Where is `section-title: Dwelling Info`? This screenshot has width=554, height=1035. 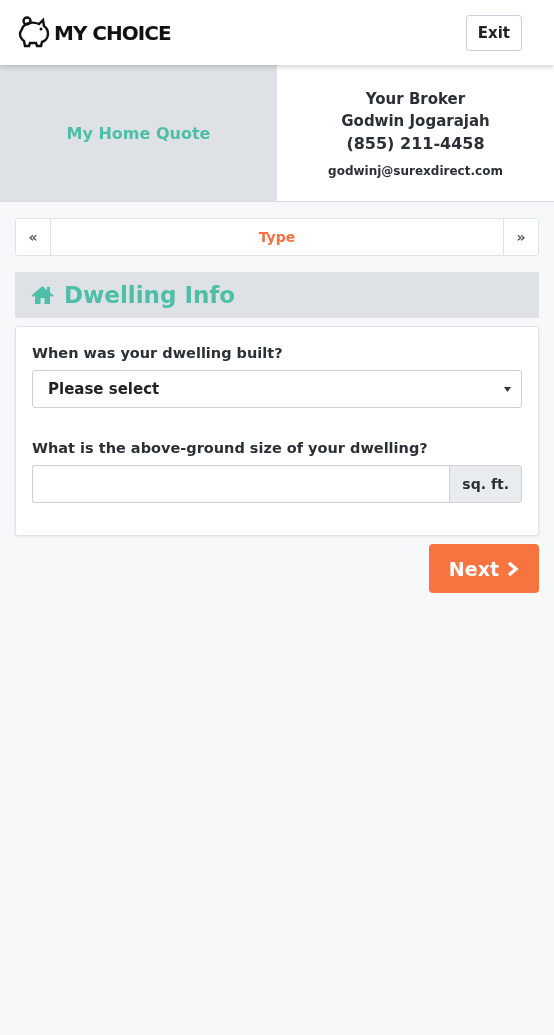
section-title: Dwelling Info is located at coordinates (150, 295).